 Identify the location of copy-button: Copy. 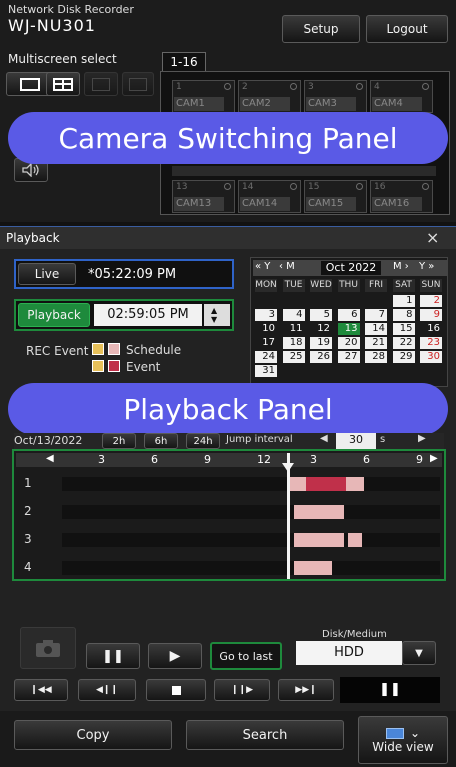
(93, 735).